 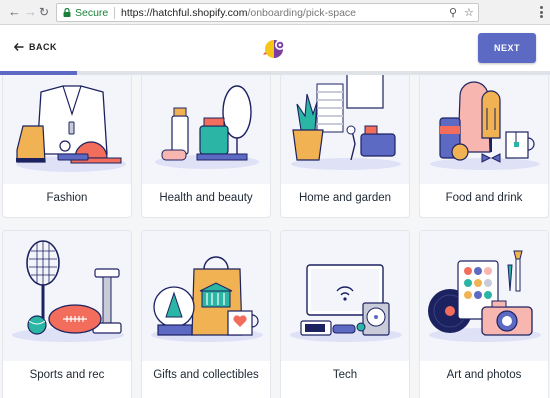 I want to click on zoom-icon: ⚲, so click(x=453, y=12).